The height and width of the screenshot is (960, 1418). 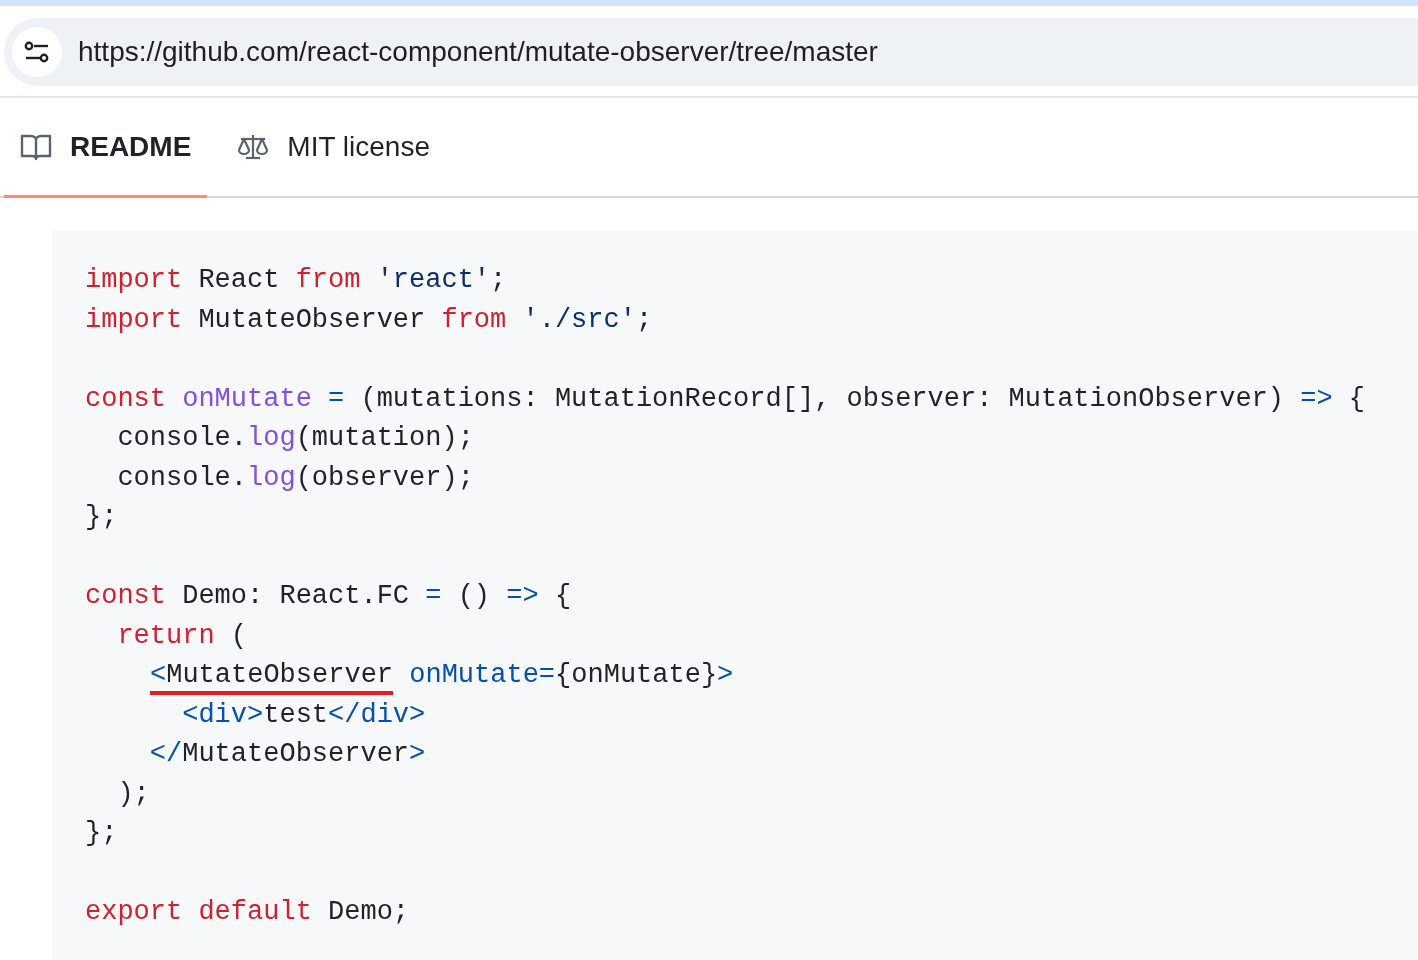 What do you see at coordinates (37, 52) in the screenshot?
I see `site-settings-icon` at bounding box center [37, 52].